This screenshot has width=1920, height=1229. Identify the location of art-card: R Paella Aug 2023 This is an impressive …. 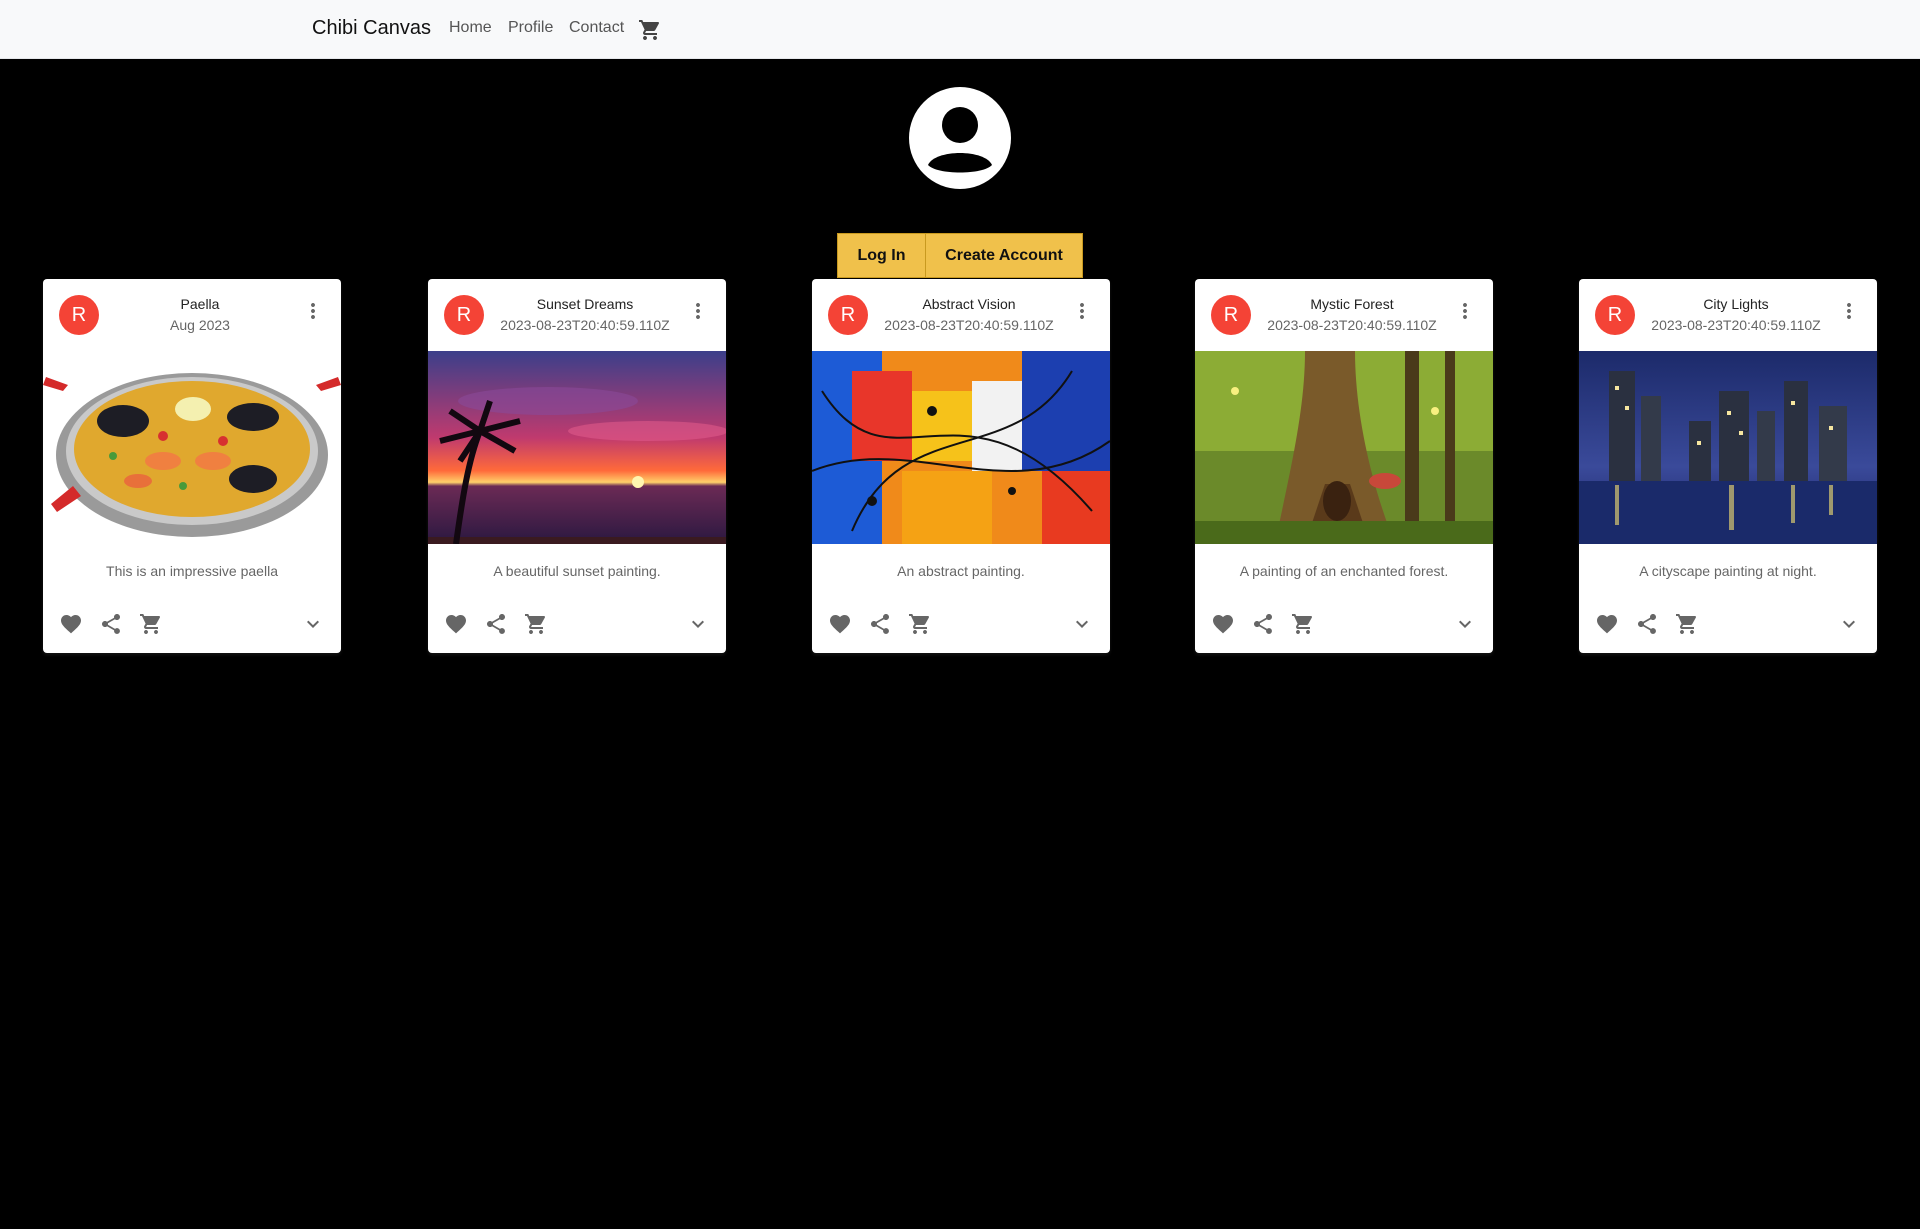
(192, 466).